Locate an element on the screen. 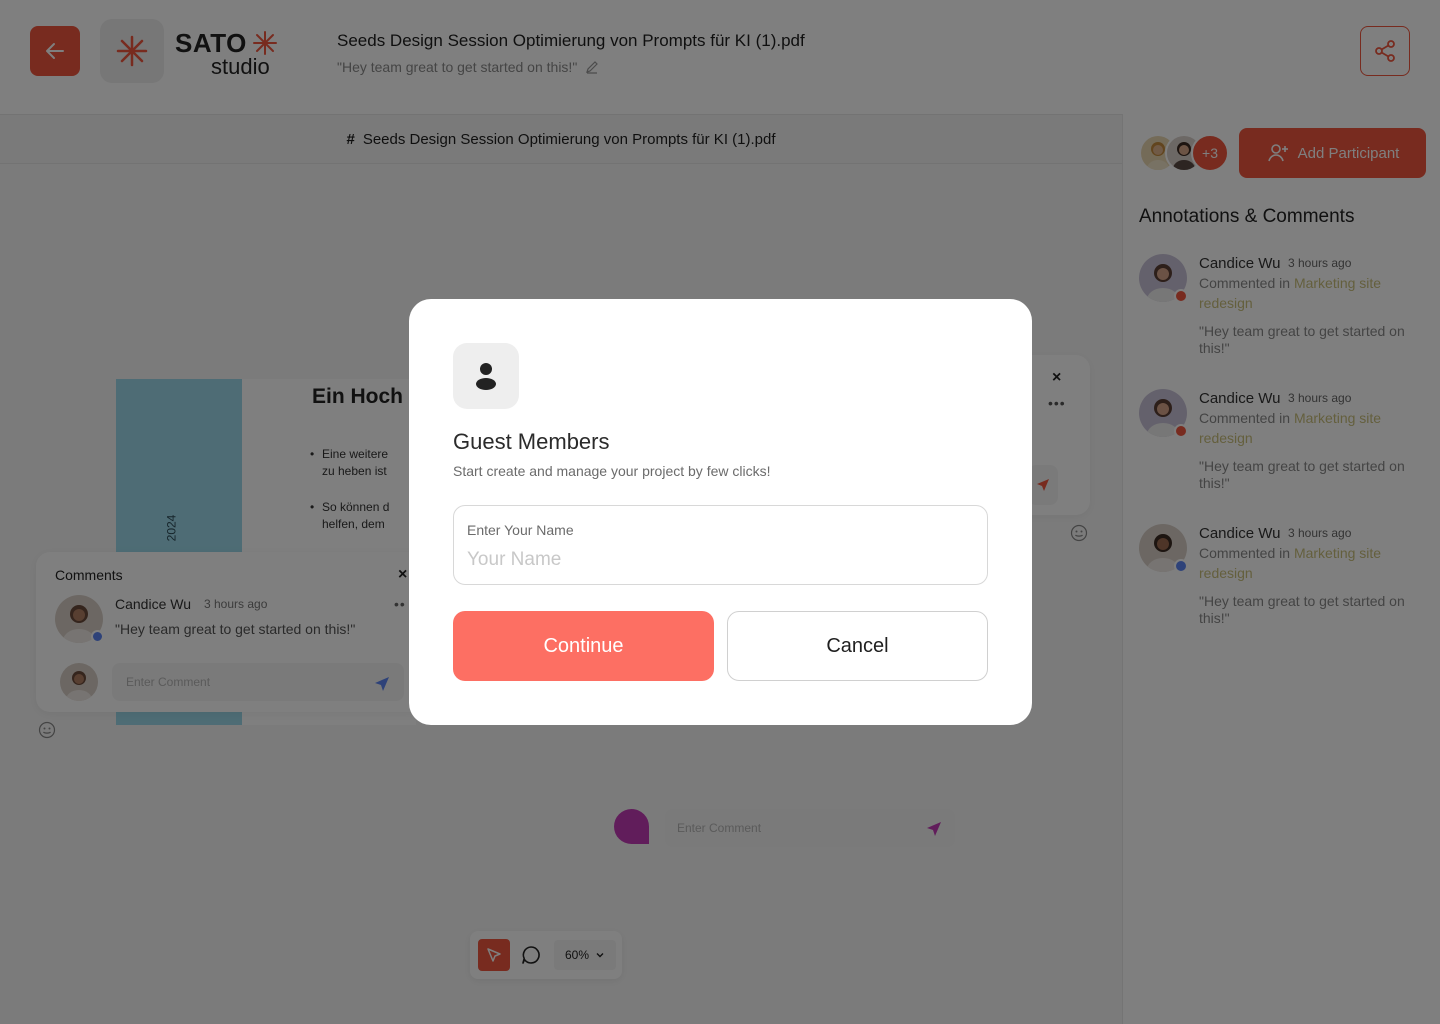 The width and height of the screenshot is (1440, 1024). name-field: Enter Your Name is located at coordinates (720, 545).